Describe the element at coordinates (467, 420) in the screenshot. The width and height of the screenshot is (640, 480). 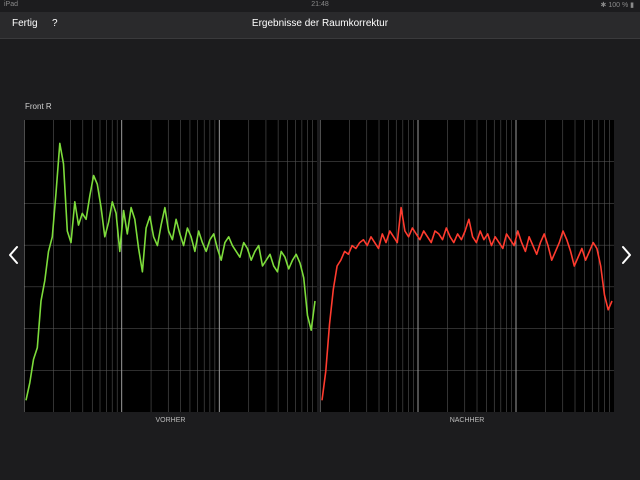
I see `after-caption: NACHHER` at that location.